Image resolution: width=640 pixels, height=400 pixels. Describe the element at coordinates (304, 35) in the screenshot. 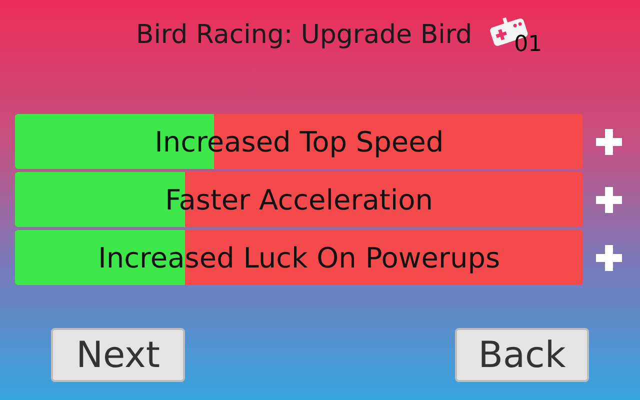

I see `screen-title: Bird Racing: Upgrade Bird` at that location.